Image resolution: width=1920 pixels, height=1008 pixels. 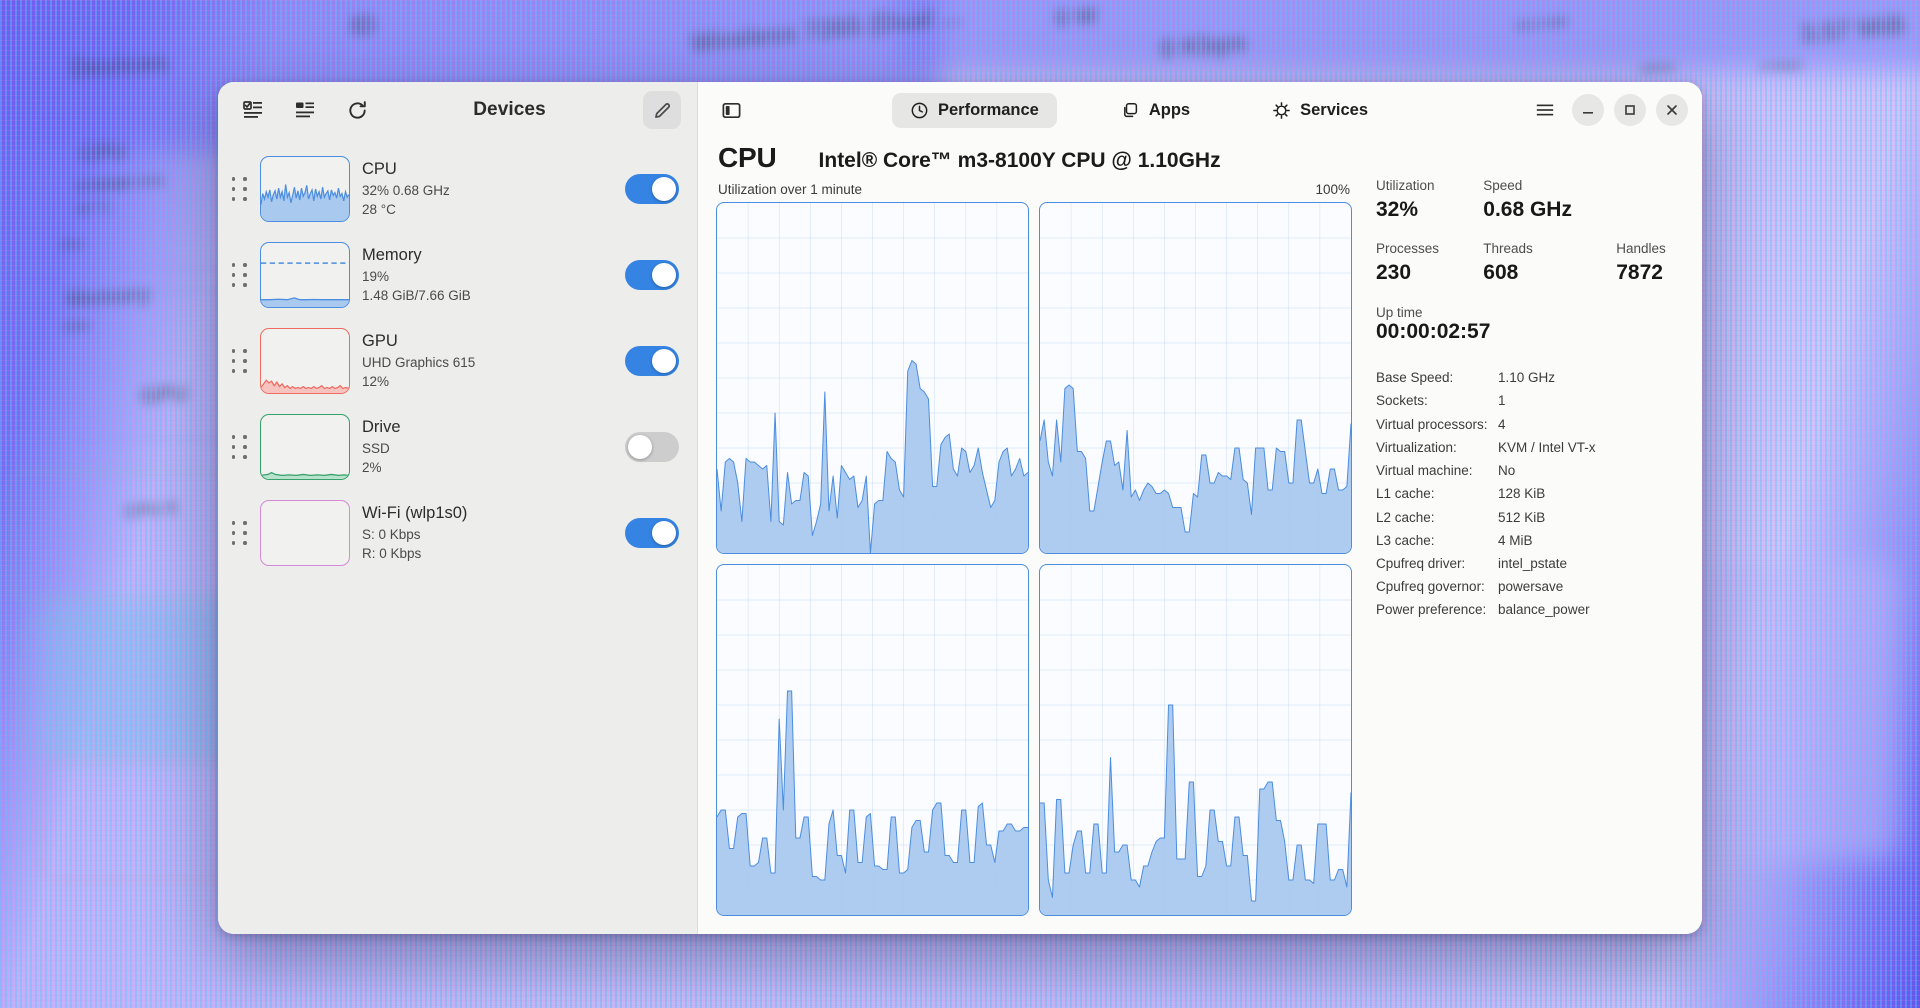 I want to click on axis-label-left: Utilization over 1 minute, so click(x=790, y=189).